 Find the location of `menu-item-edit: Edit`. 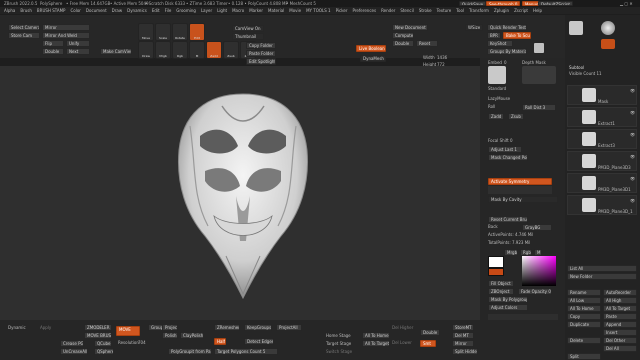

menu-item-edit: Edit is located at coordinates (156, 11).